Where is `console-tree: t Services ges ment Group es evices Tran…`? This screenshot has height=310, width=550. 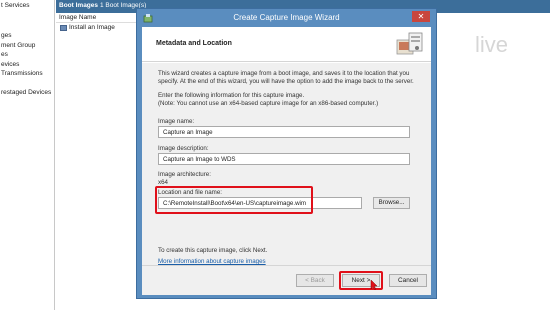 console-tree: t Services ges ment Group es evices Tran… is located at coordinates (27, 155).